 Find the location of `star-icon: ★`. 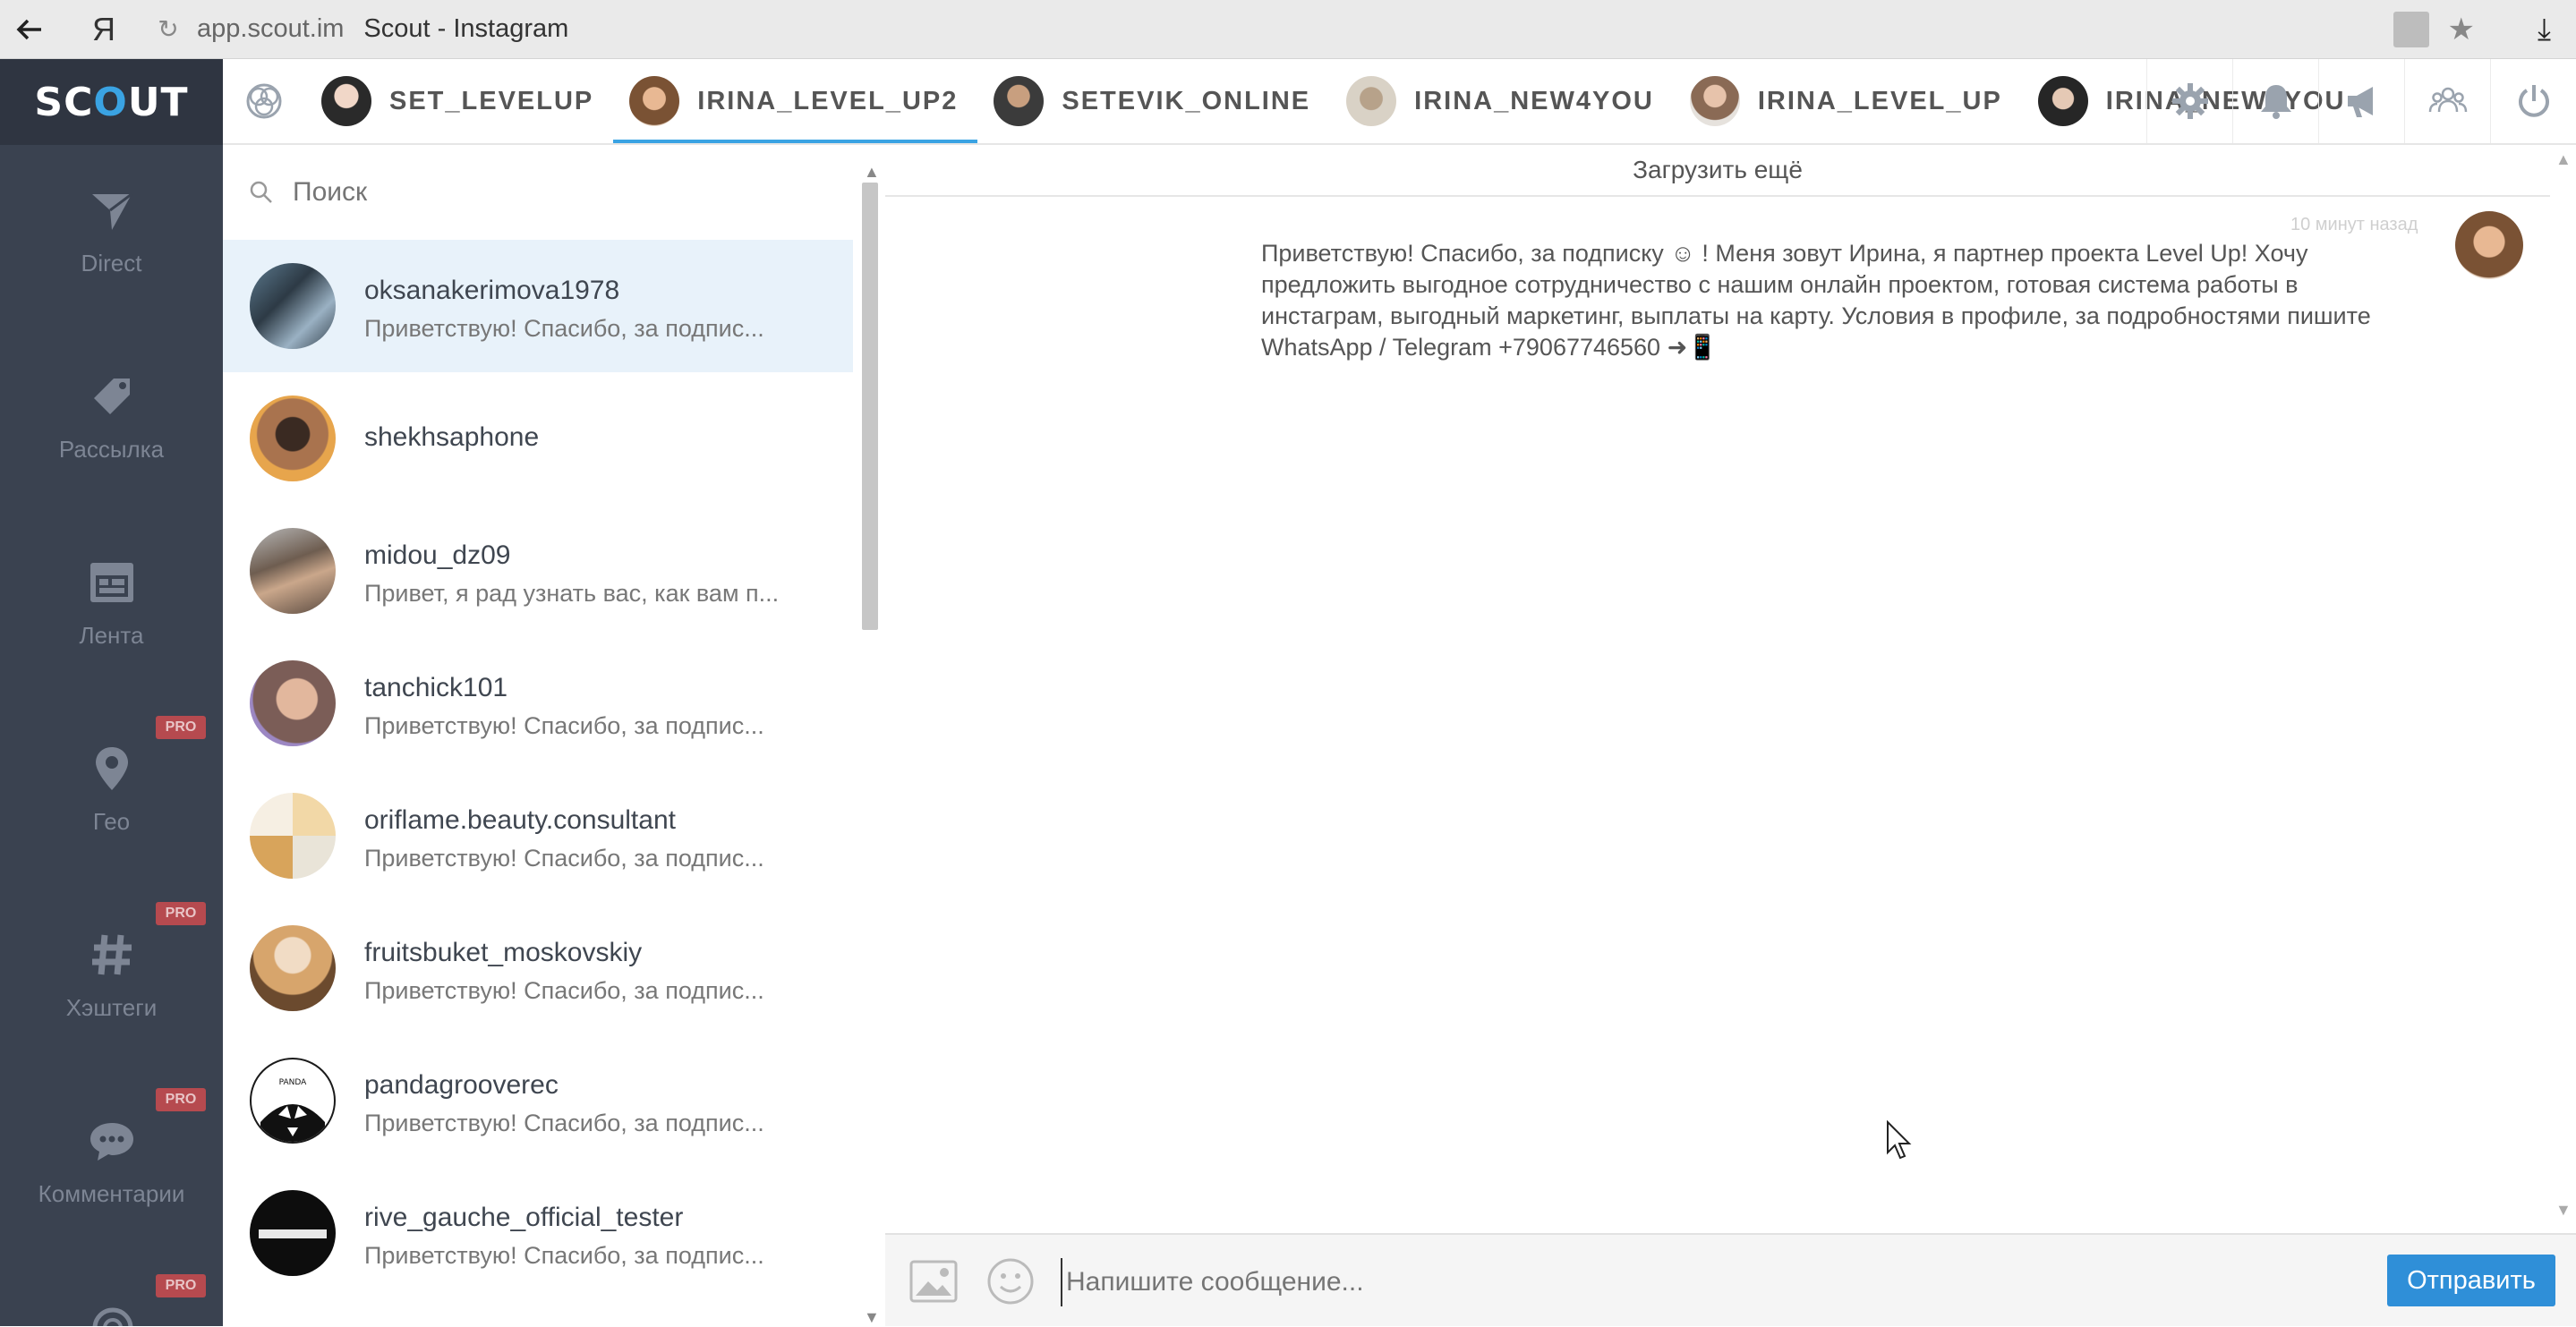

star-icon: ★ is located at coordinates (2460, 29).